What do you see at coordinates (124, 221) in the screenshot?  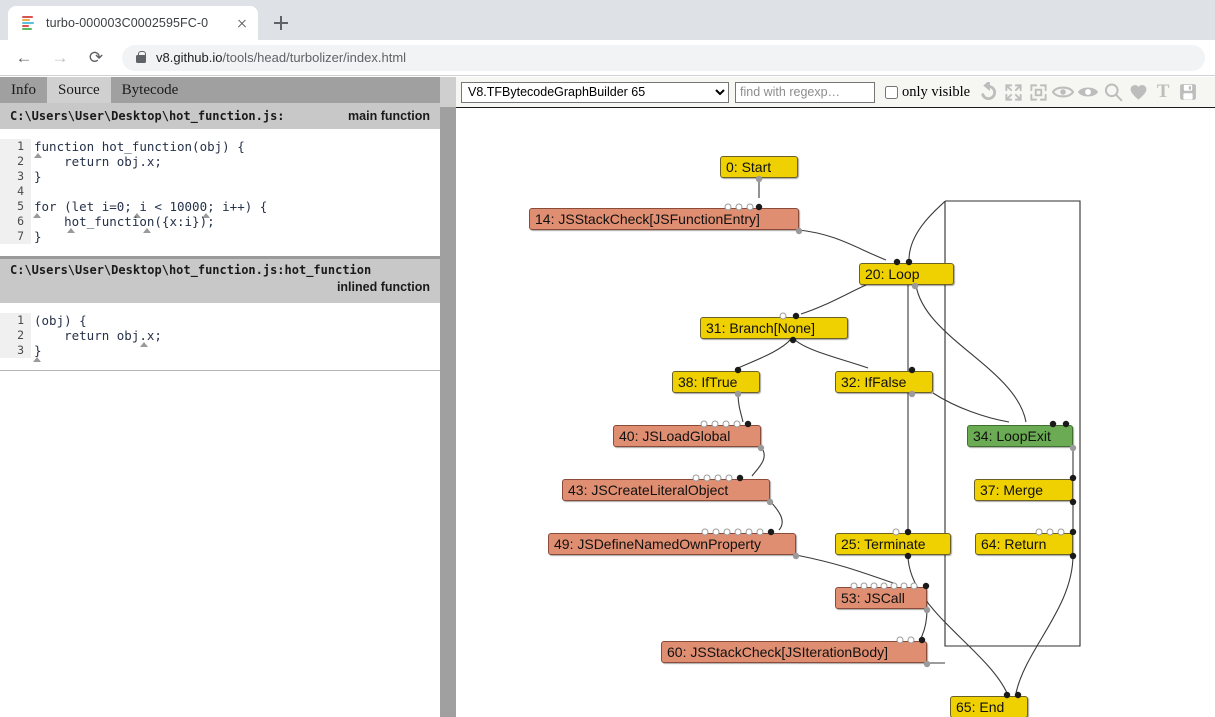 I see `line-text: hot_function({x:i});` at bounding box center [124, 221].